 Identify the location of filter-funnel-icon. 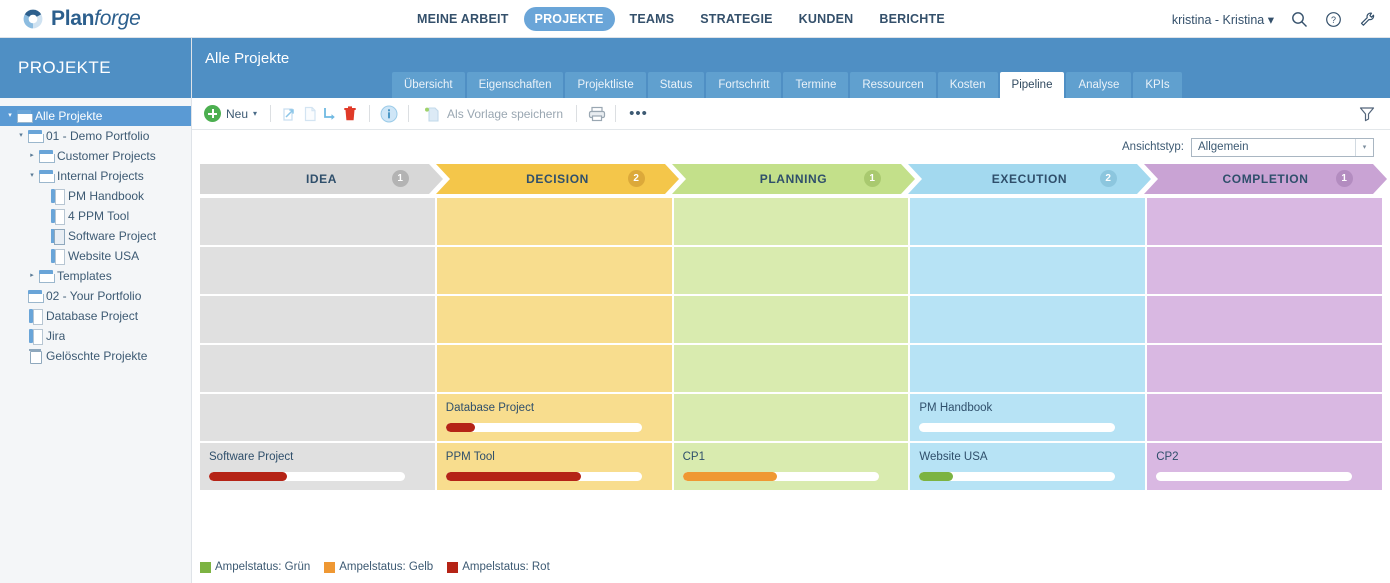
(1367, 116).